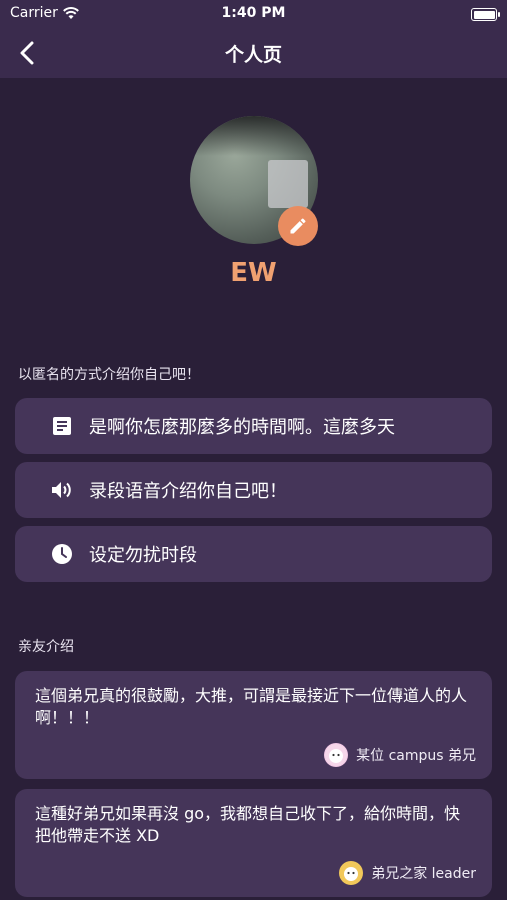  What do you see at coordinates (62, 426) in the screenshot?
I see `note-icon` at bounding box center [62, 426].